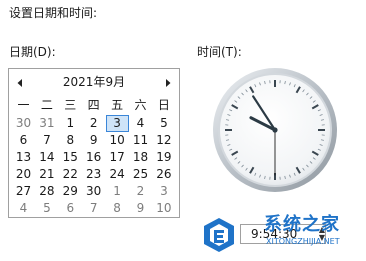  Describe the element at coordinates (70, 105) in the screenshot. I see `weekday-label: 三` at that location.